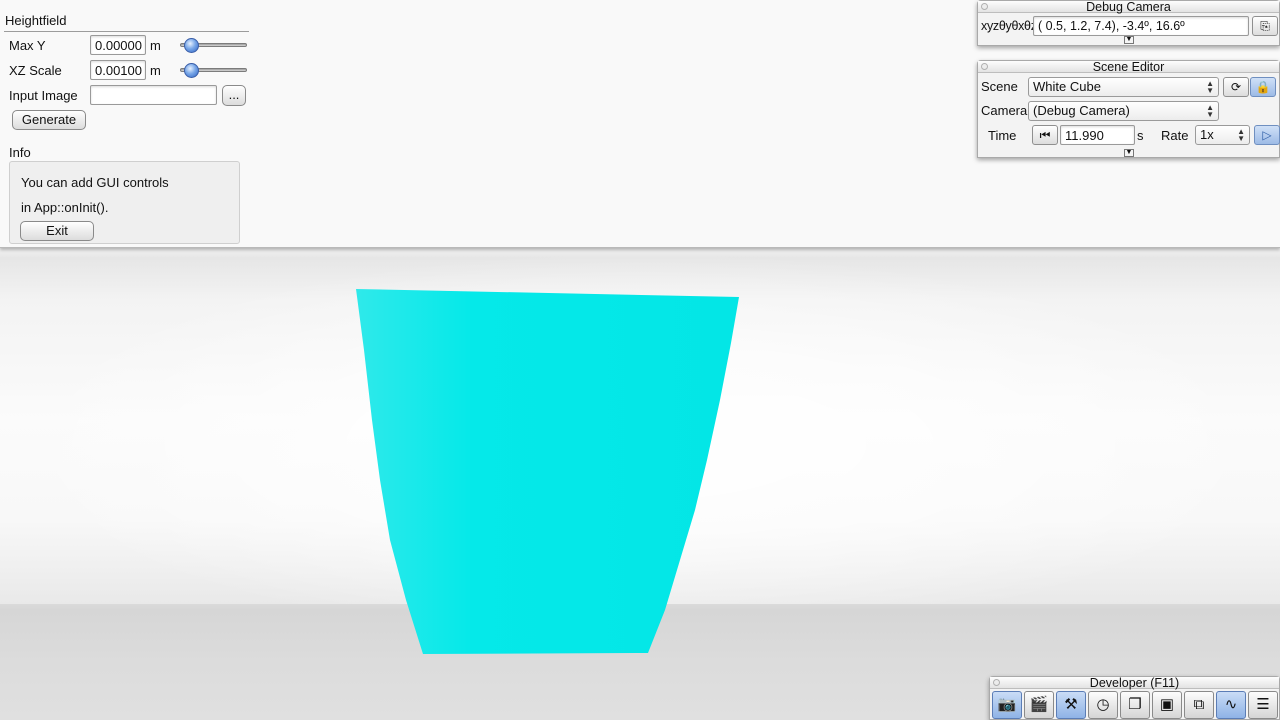 Image resolution: width=1280 pixels, height=720 pixels. Describe the element at coordinates (1103, 705) in the screenshot. I see `clock-icon: ◷` at that location.